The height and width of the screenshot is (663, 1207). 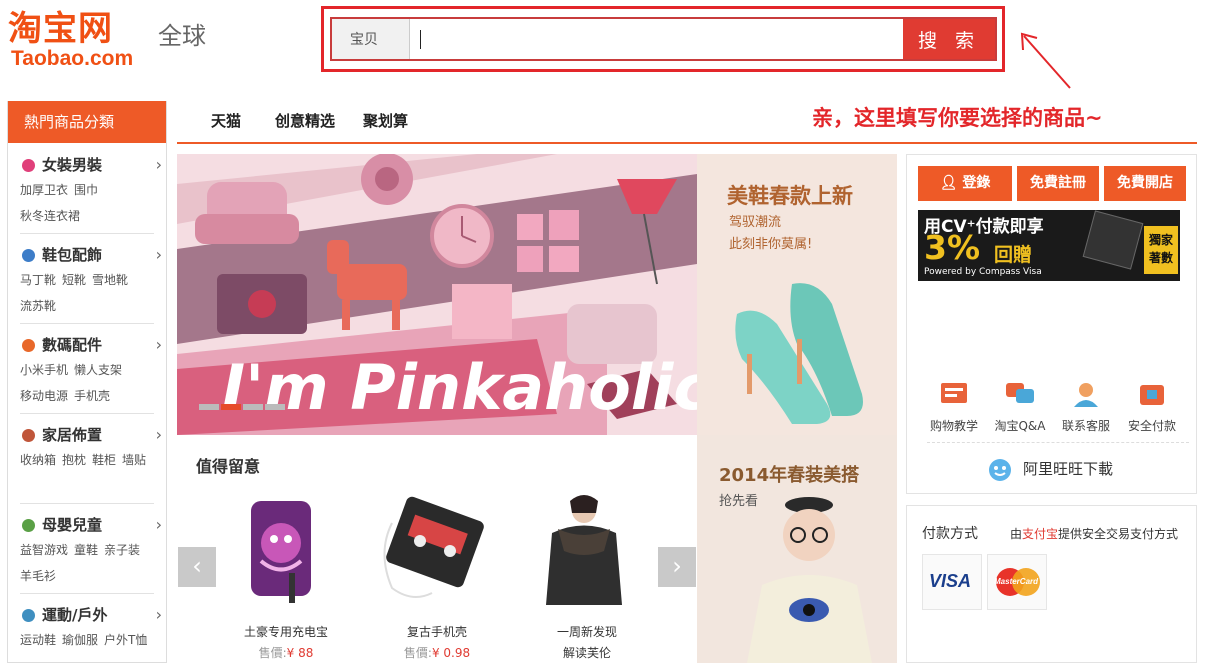 I want to click on mastercard-label: MasterCard, so click(x=1016, y=581).